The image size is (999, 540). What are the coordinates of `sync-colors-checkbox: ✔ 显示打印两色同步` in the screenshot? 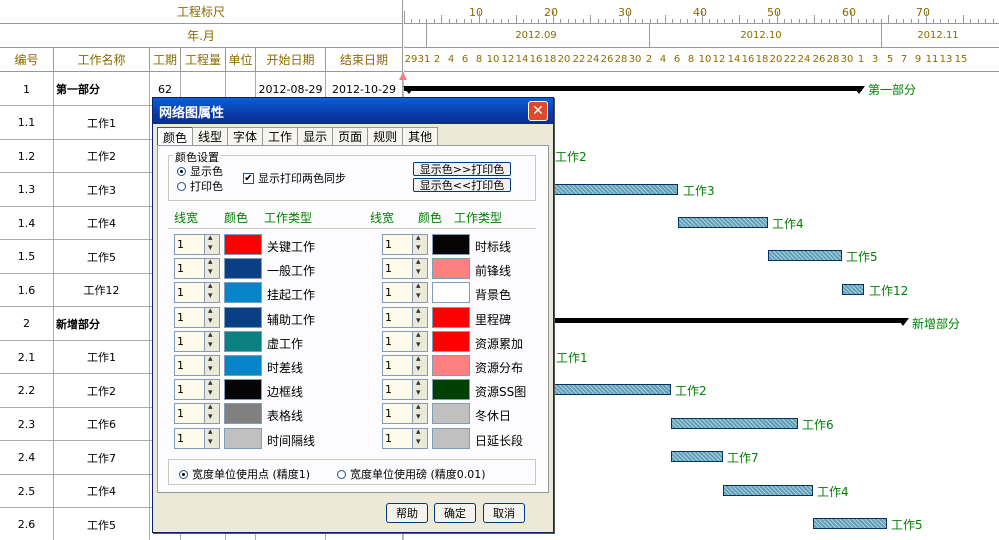 It's located at (294, 178).